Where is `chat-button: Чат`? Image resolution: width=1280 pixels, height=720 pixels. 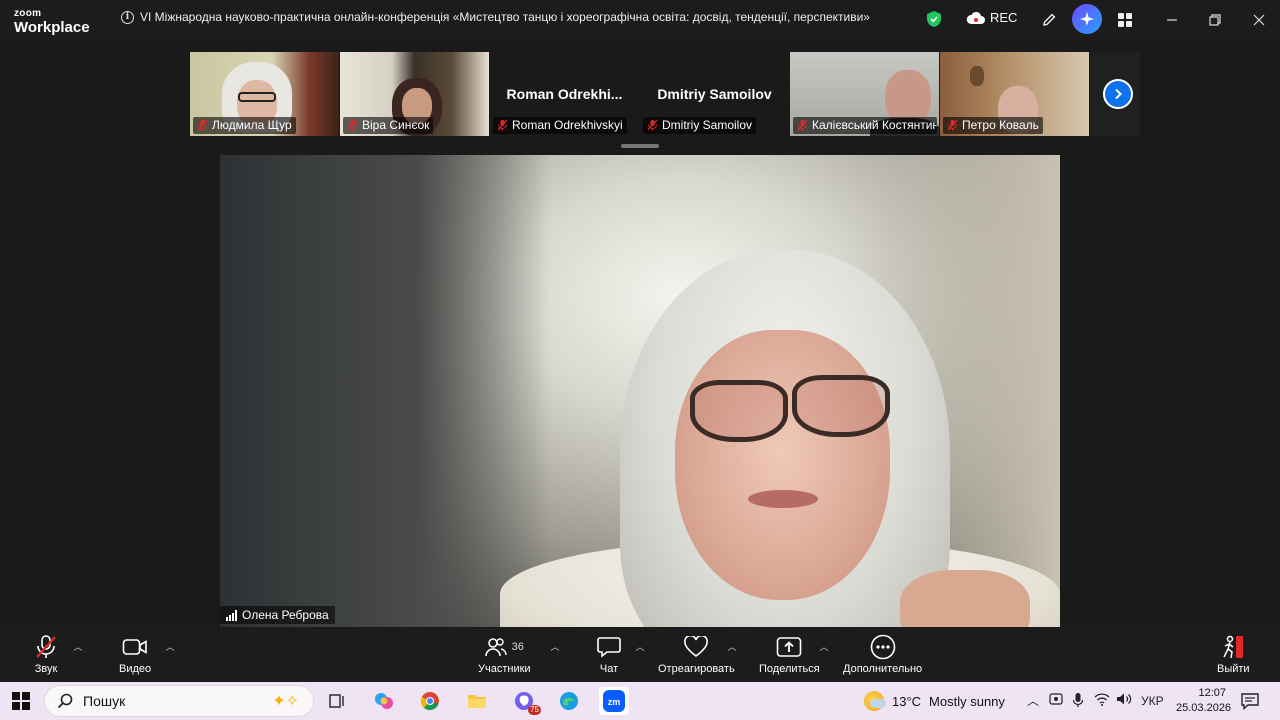
chat-button: Чат is located at coordinates (609, 654).